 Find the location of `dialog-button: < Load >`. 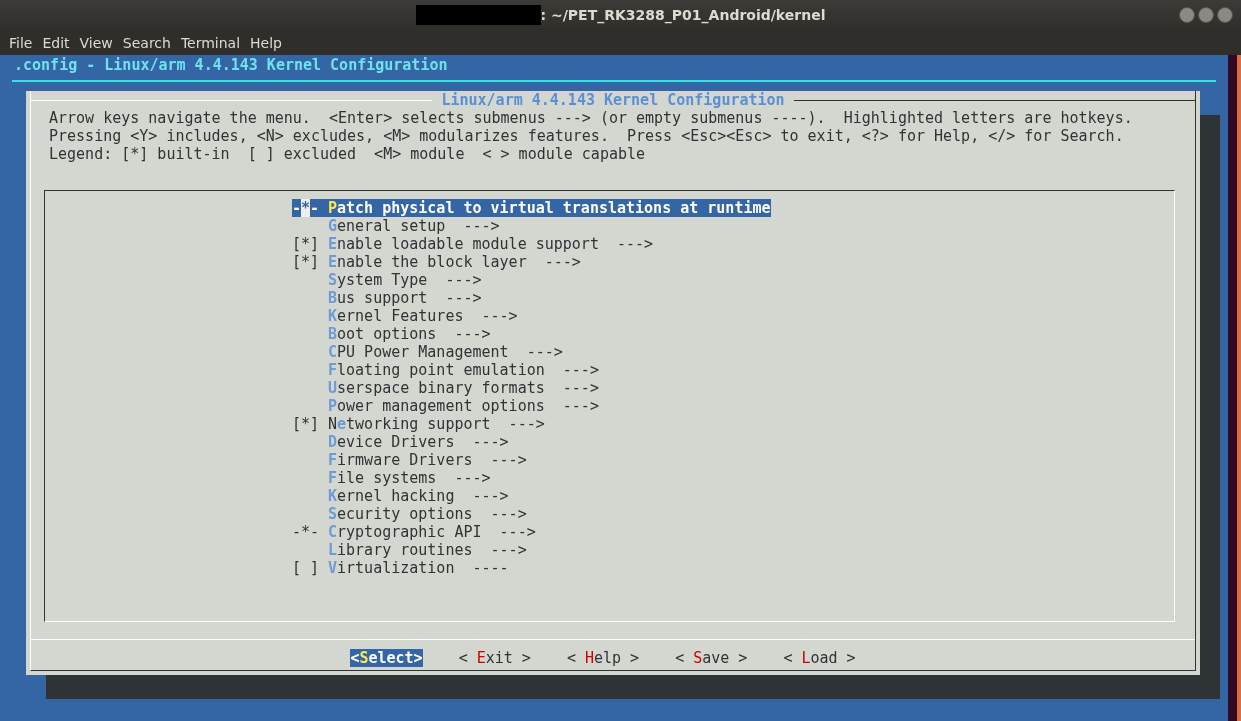

dialog-button: < Load > is located at coordinates (819, 658).